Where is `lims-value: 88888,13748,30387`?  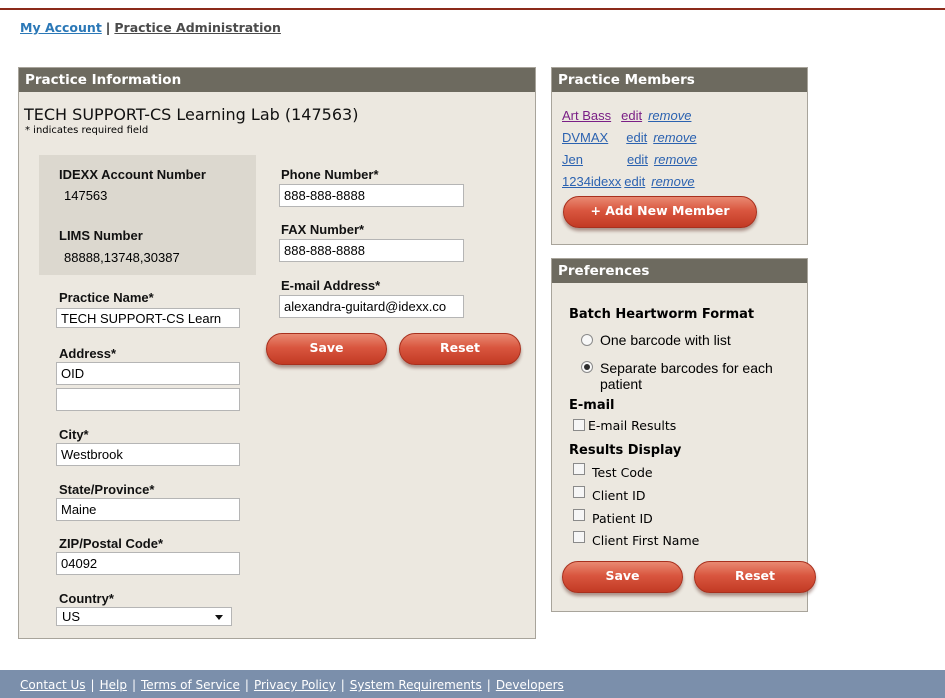
lims-value: 88888,13748,30387 is located at coordinates (122, 257).